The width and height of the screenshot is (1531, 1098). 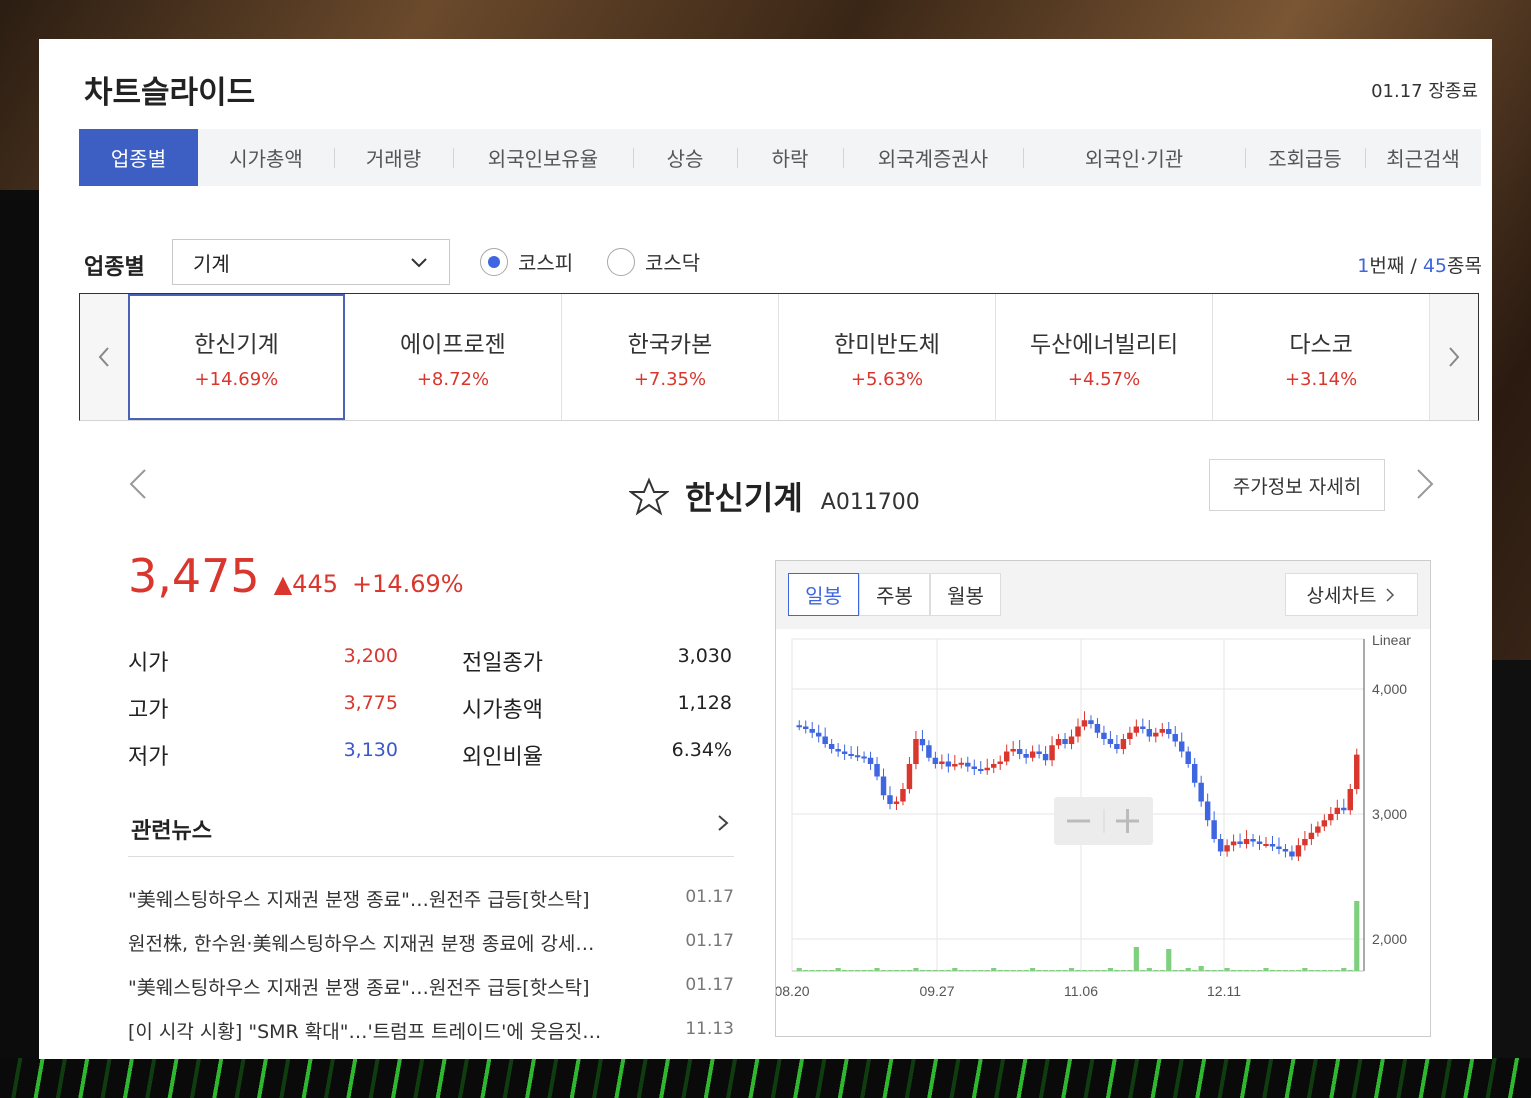 I want to click on strip-item: 다스코 +3.14%, so click(x=1322, y=357).